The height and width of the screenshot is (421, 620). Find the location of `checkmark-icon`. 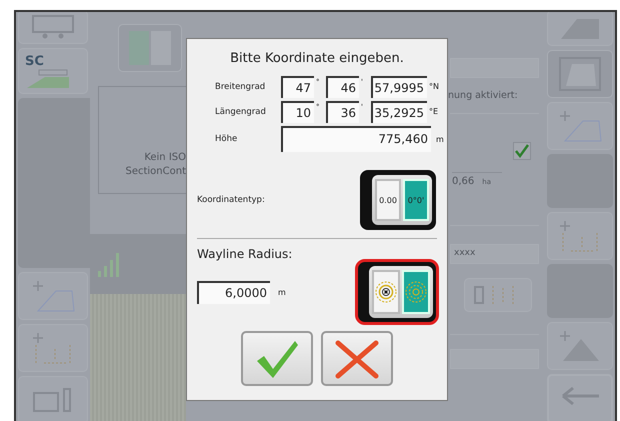

checkmark-icon is located at coordinates (277, 358).